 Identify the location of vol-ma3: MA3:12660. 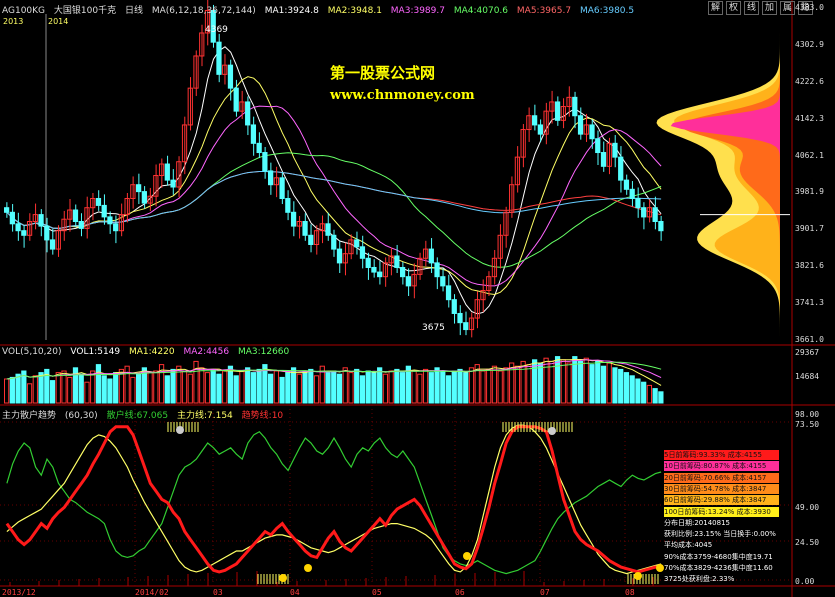
(263, 352).